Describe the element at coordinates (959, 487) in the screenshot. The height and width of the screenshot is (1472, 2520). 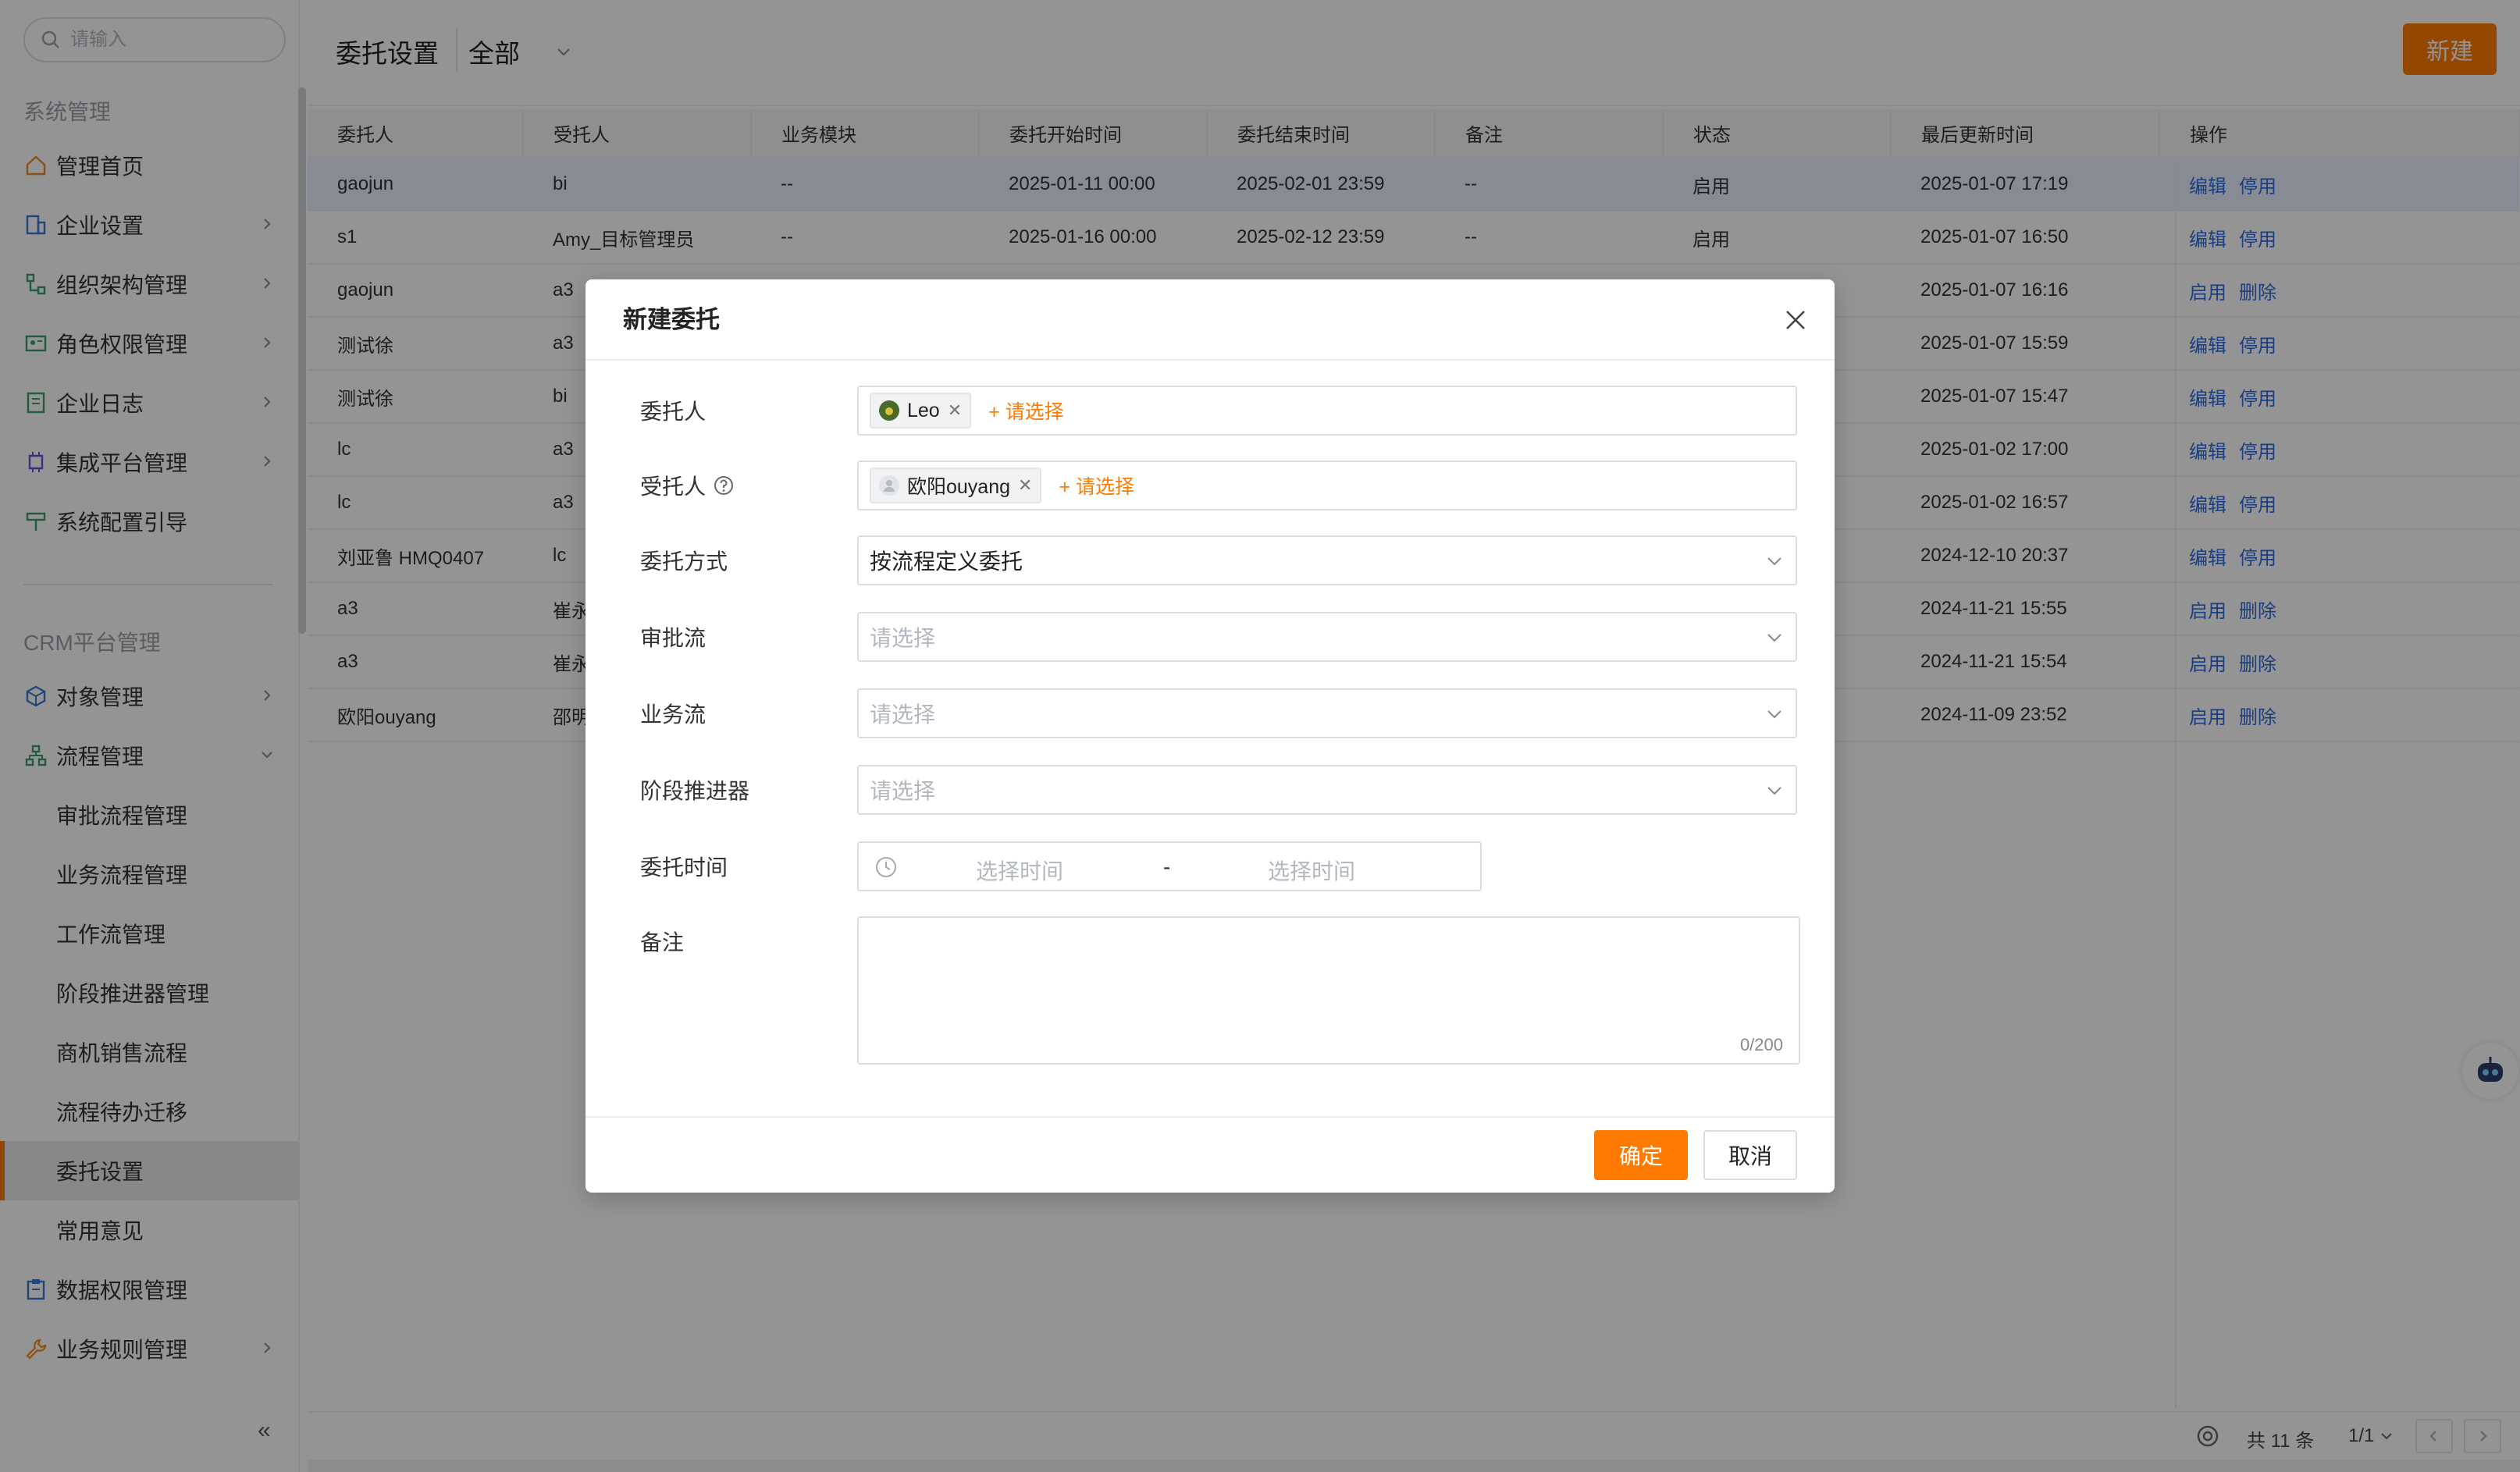
I see `delegate-tag-name: 欧阳ouyang` at that location.